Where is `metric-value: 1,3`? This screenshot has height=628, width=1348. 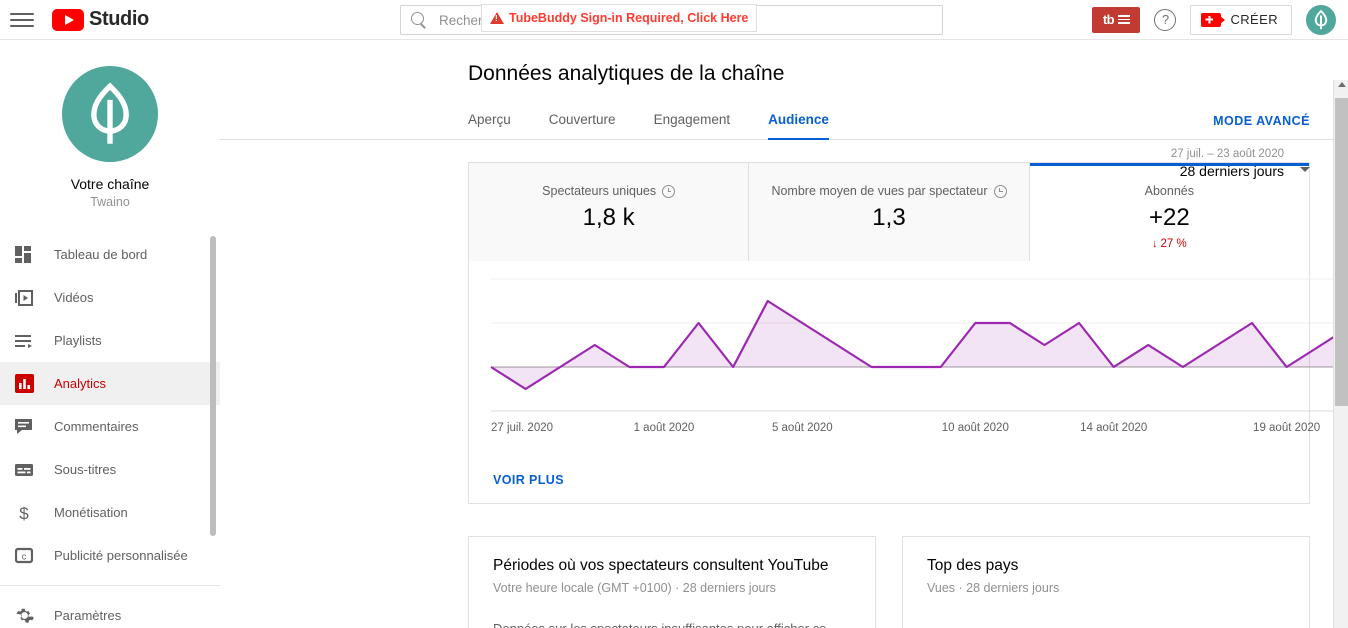 metric-value: 1,3 is located at coordinates (889, 217).